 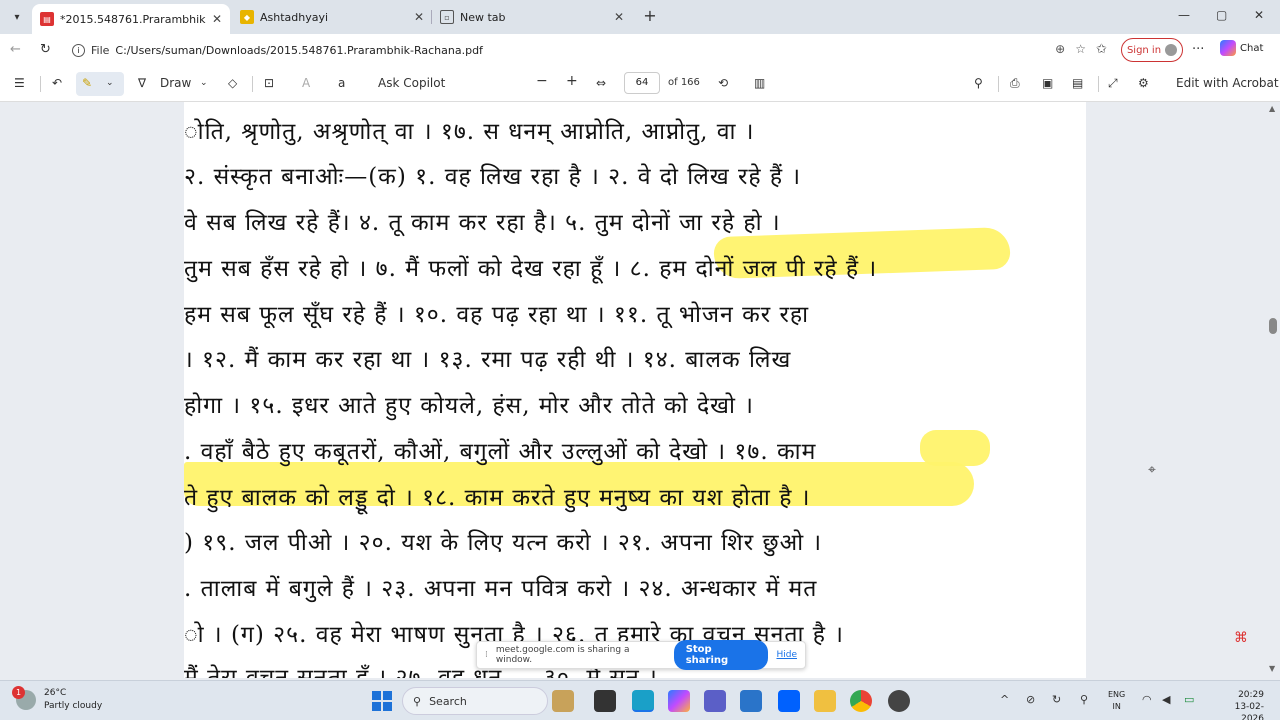 I want to click on highlighter-icon: ✎, so click(x=87, y=83).